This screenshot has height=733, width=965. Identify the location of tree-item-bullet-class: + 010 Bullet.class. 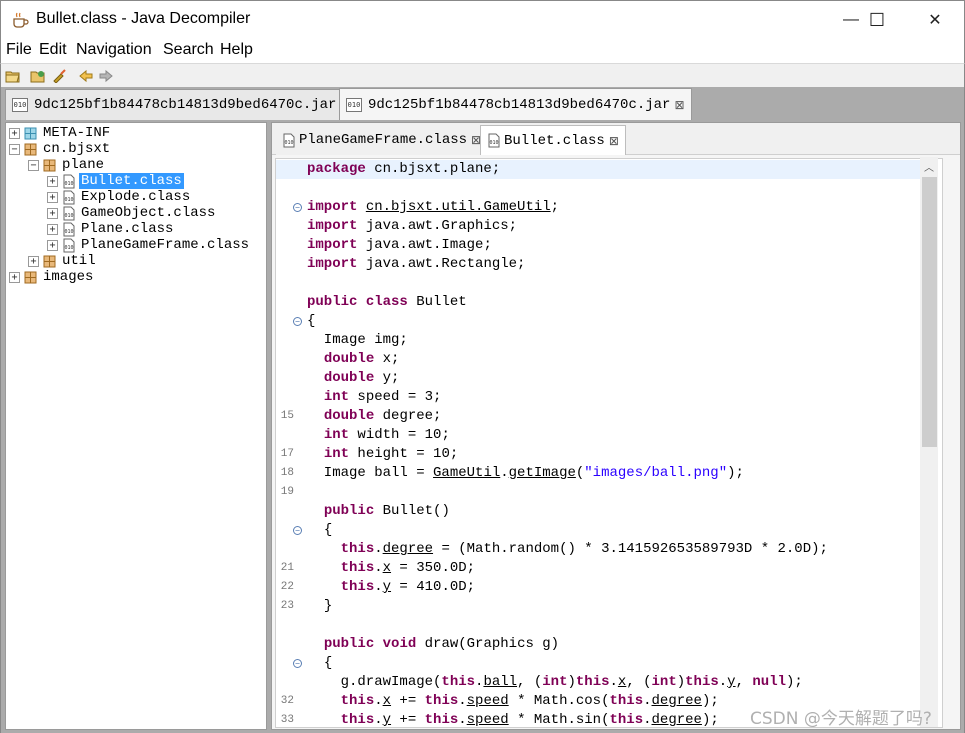
(115, 181).